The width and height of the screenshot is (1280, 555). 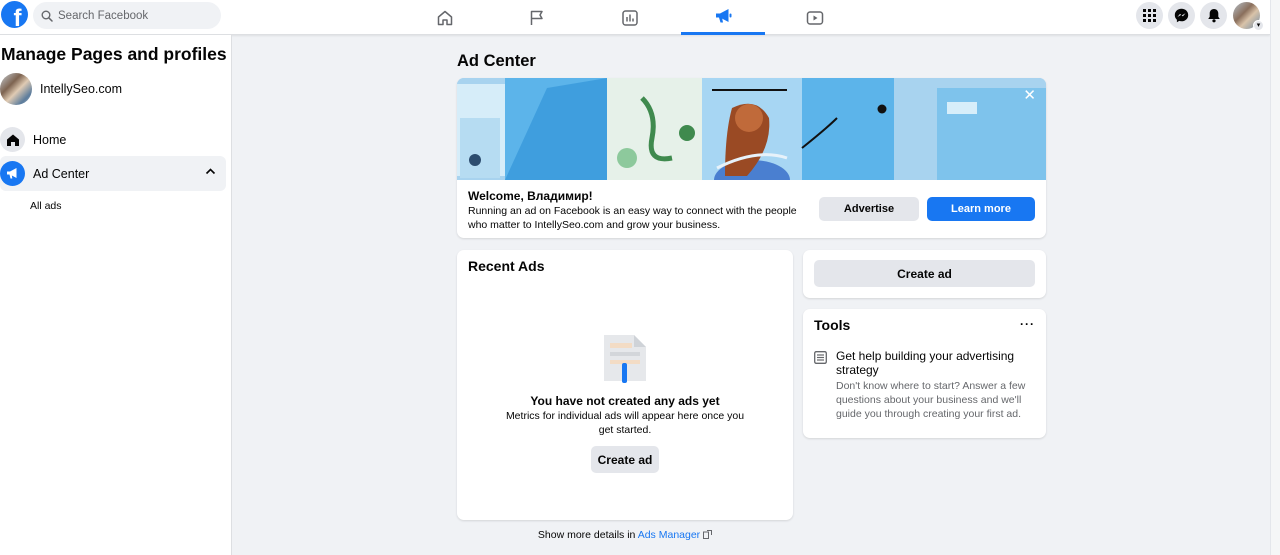 I want to click on menu-button, so click(x=1149, y=15).